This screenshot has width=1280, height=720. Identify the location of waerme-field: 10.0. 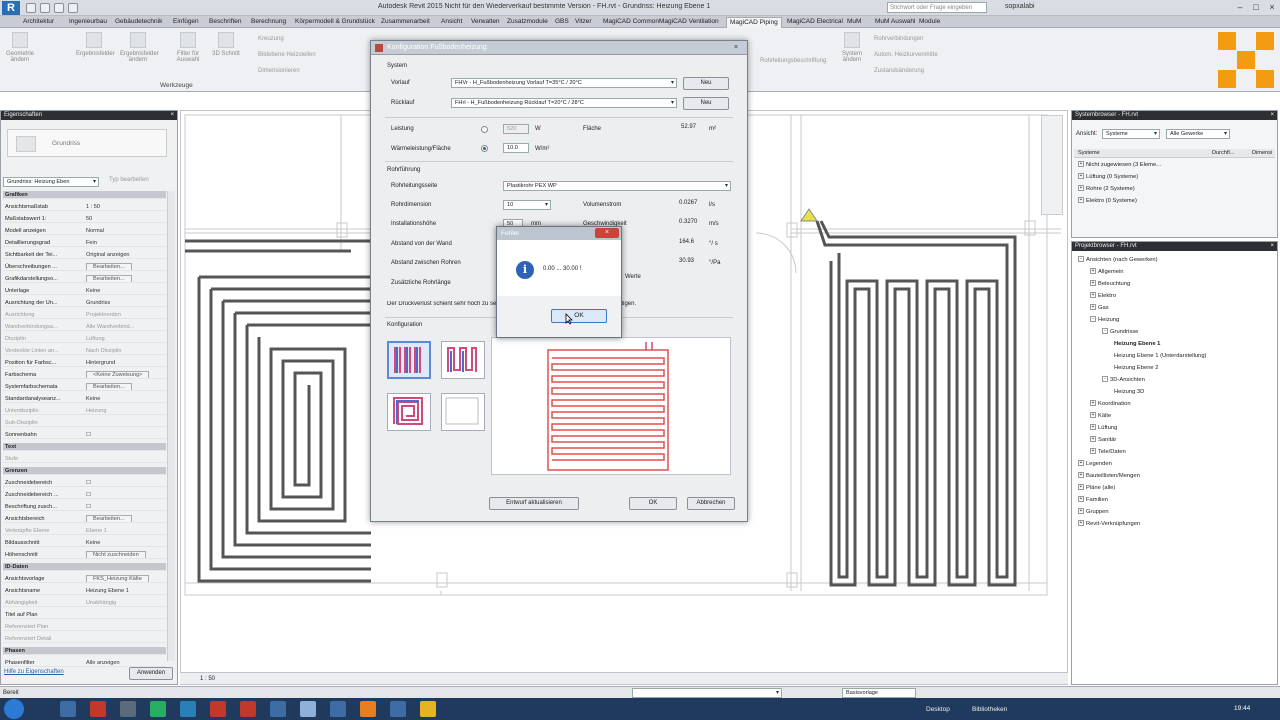
(516, 148).